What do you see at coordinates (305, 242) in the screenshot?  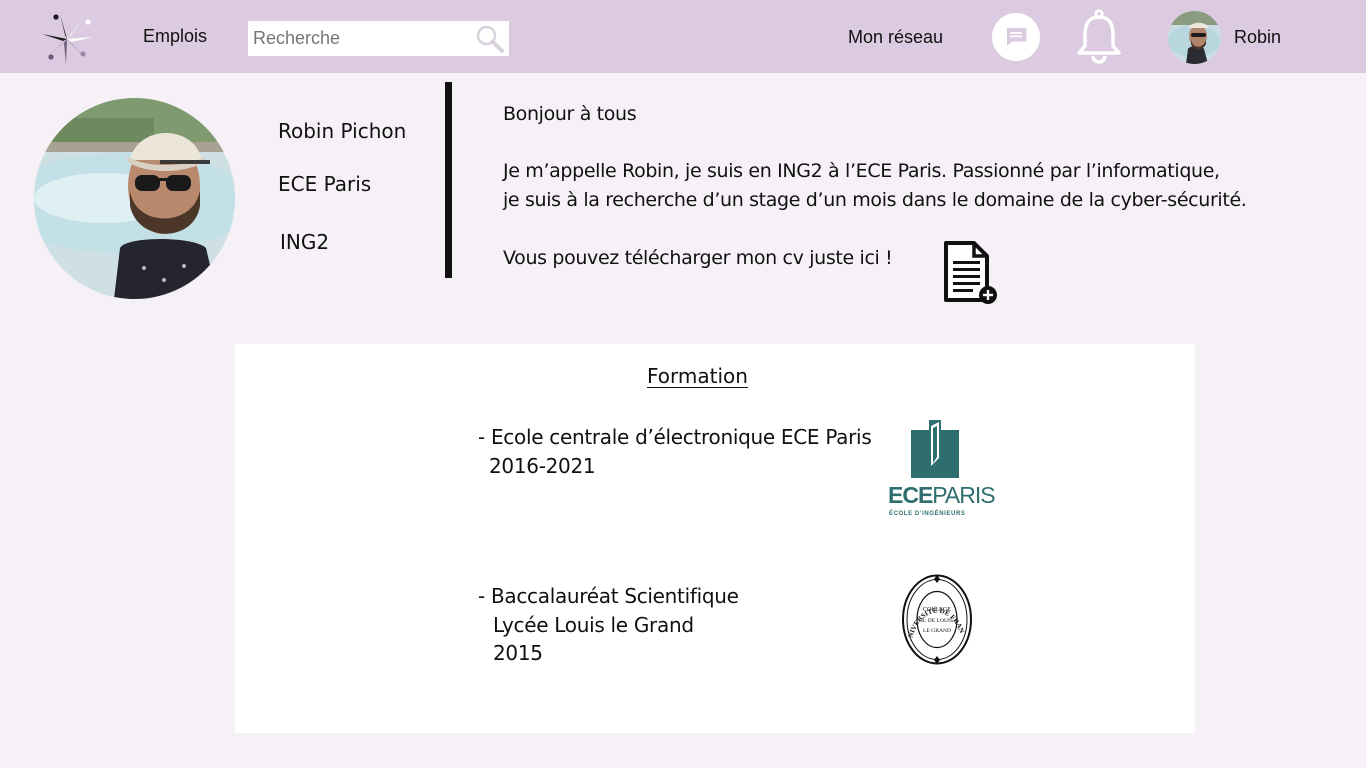 I see `profile-level: ING2` at bounding box center [305, 242].